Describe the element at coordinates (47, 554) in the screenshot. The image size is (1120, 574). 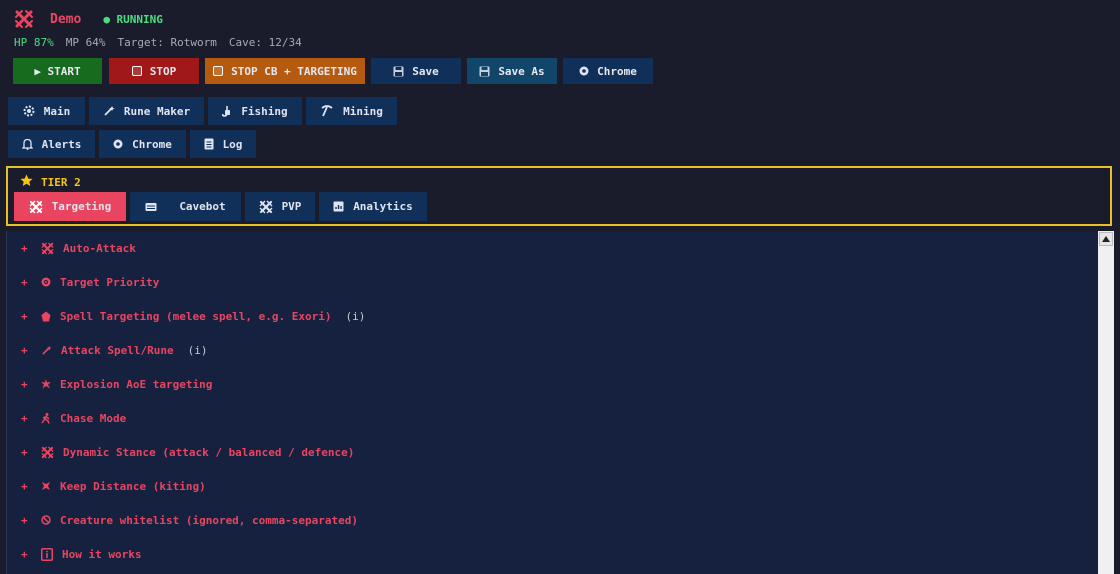
I see `info-icon` at that location.